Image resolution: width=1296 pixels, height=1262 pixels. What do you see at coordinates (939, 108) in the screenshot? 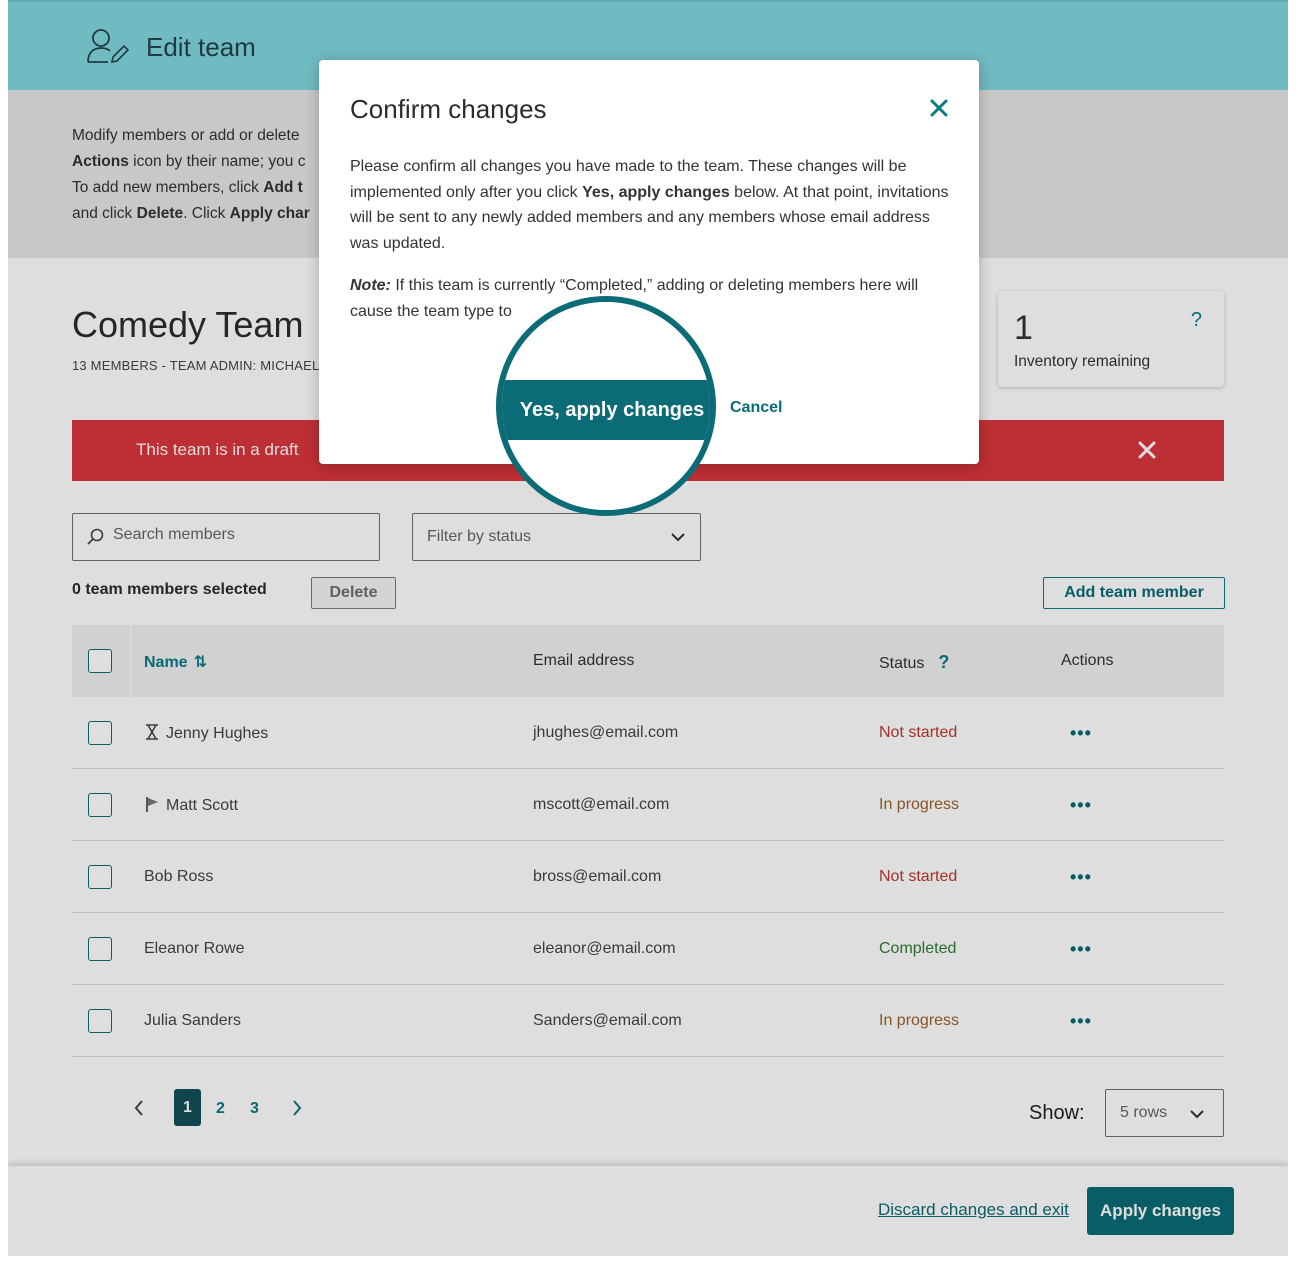
I see `close-icon` at bounding box center [939, 108].